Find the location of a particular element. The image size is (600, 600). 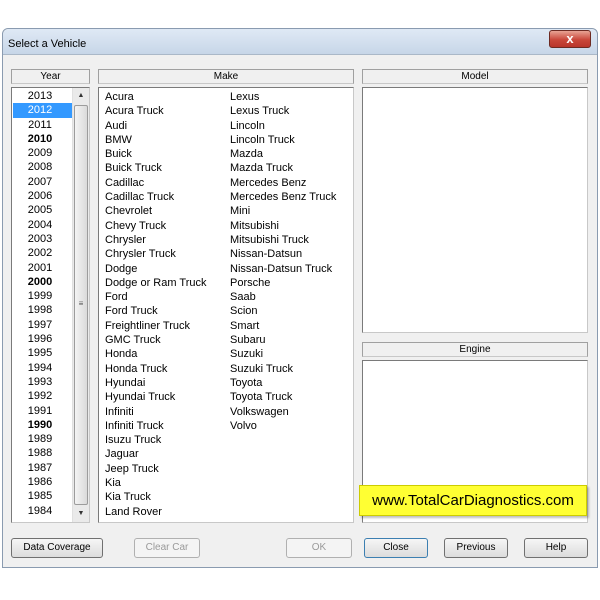

make-item: Porsche is located at coordinates (283, 283).